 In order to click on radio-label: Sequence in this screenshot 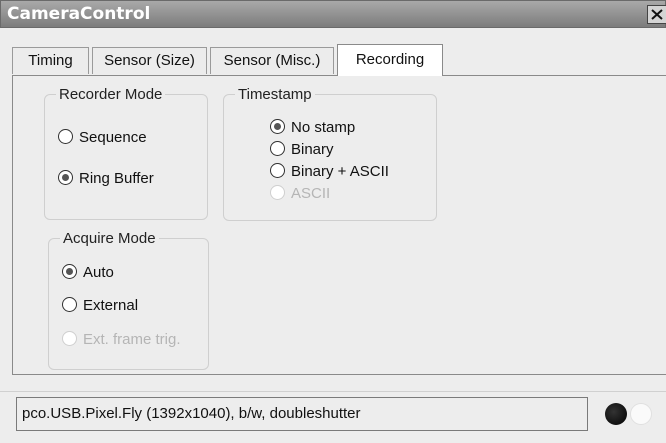, I will do `click(113, 137)`.